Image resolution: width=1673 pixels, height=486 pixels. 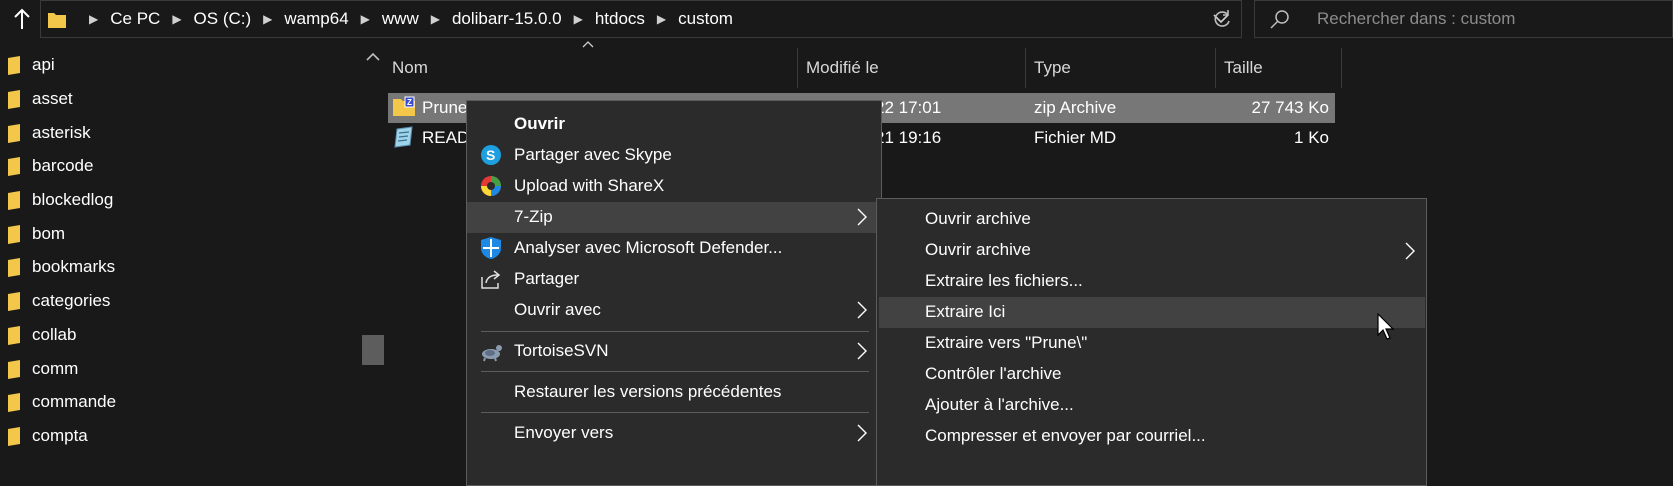 What do you see at coordinates (593, 154) in the screenshot?
I see `menu-item-label: Partager avec Skype` at bounding box center [593, 154].